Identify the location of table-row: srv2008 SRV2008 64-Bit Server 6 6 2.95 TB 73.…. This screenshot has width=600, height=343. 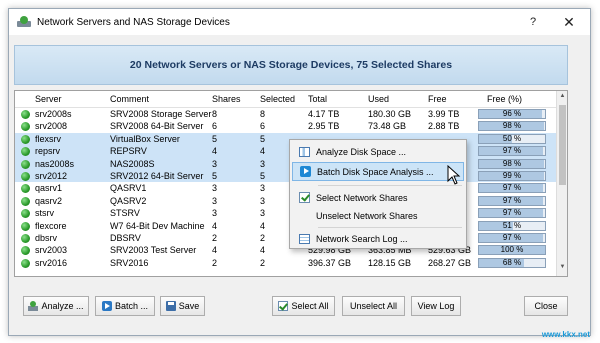
(286, 126).